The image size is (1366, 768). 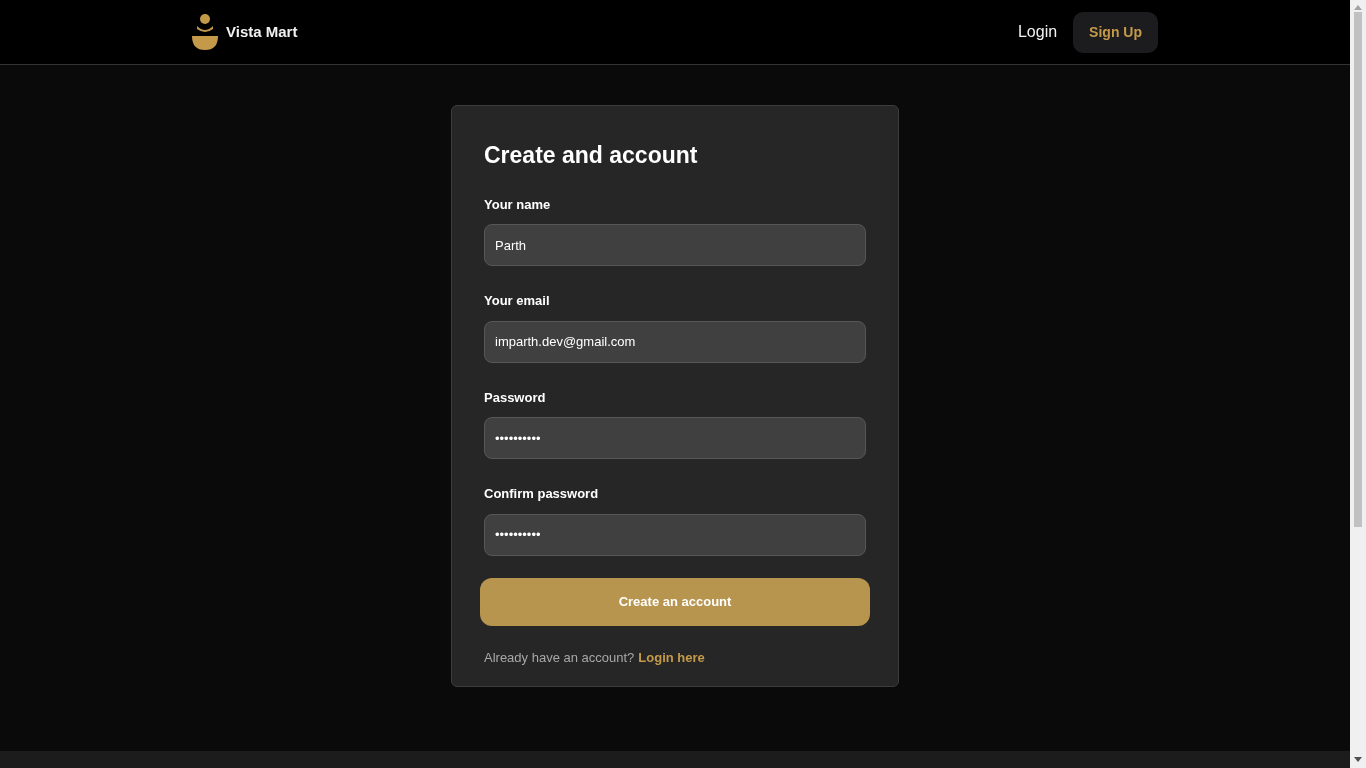 I want to click on logo-icon, so click(x=205, y=32).